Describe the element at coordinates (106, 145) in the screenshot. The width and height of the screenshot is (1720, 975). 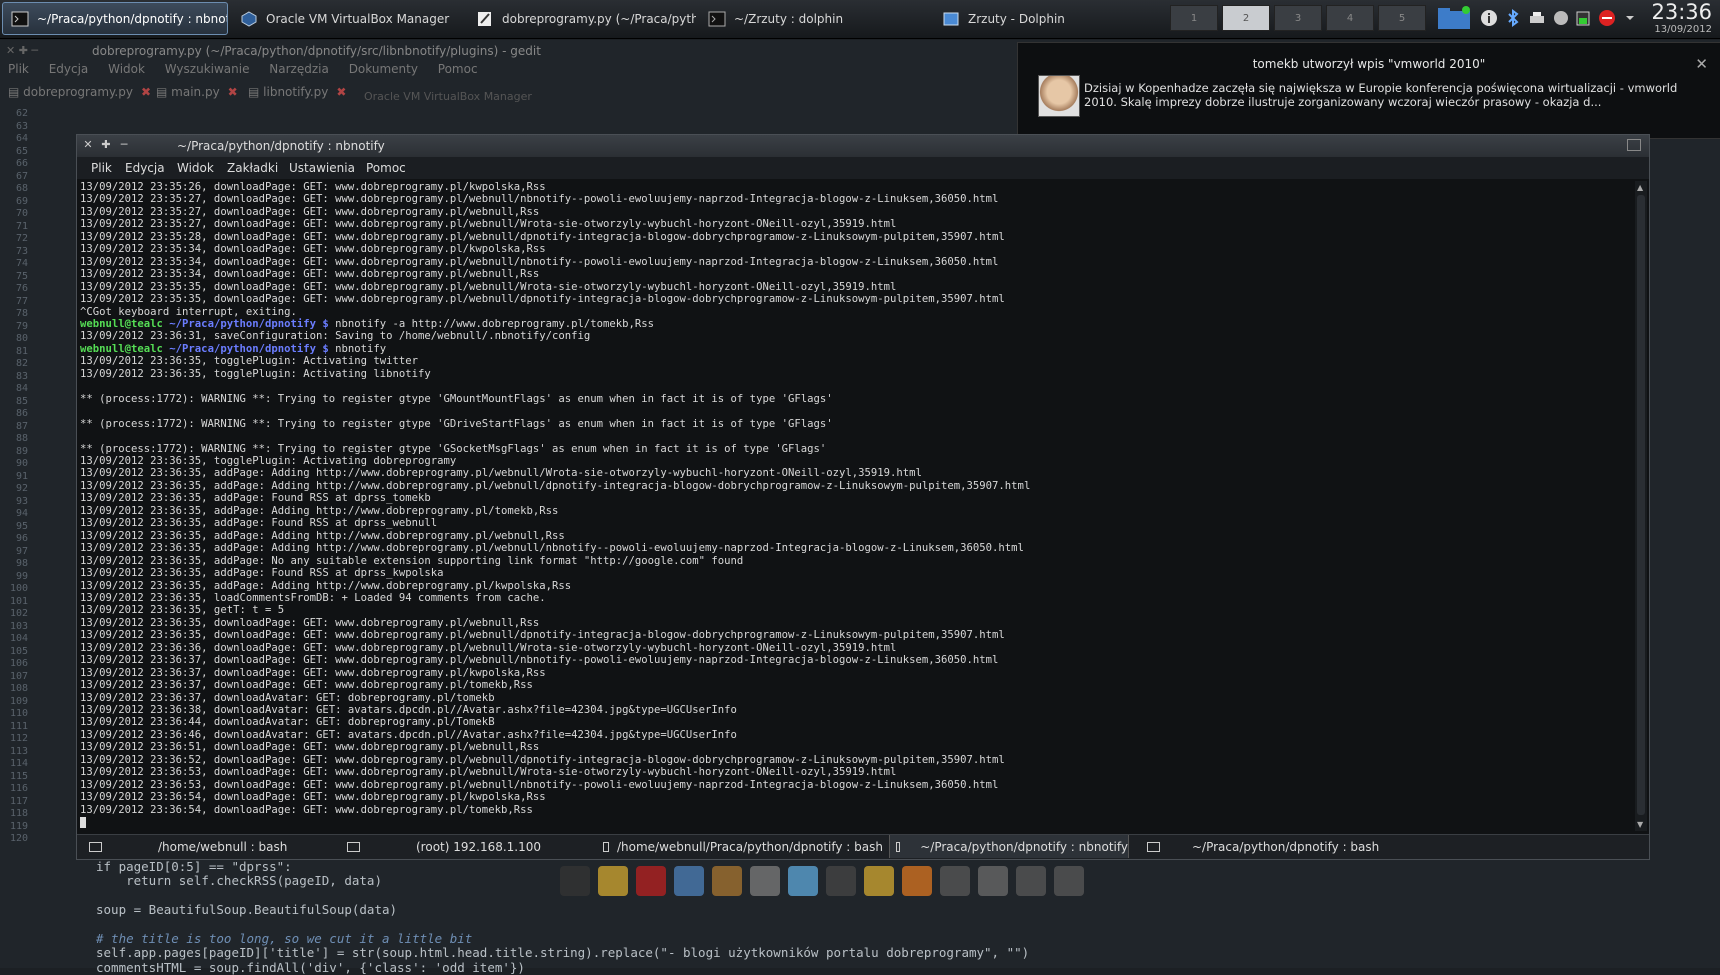
I see `keep-above-icon: ✚` at that location.